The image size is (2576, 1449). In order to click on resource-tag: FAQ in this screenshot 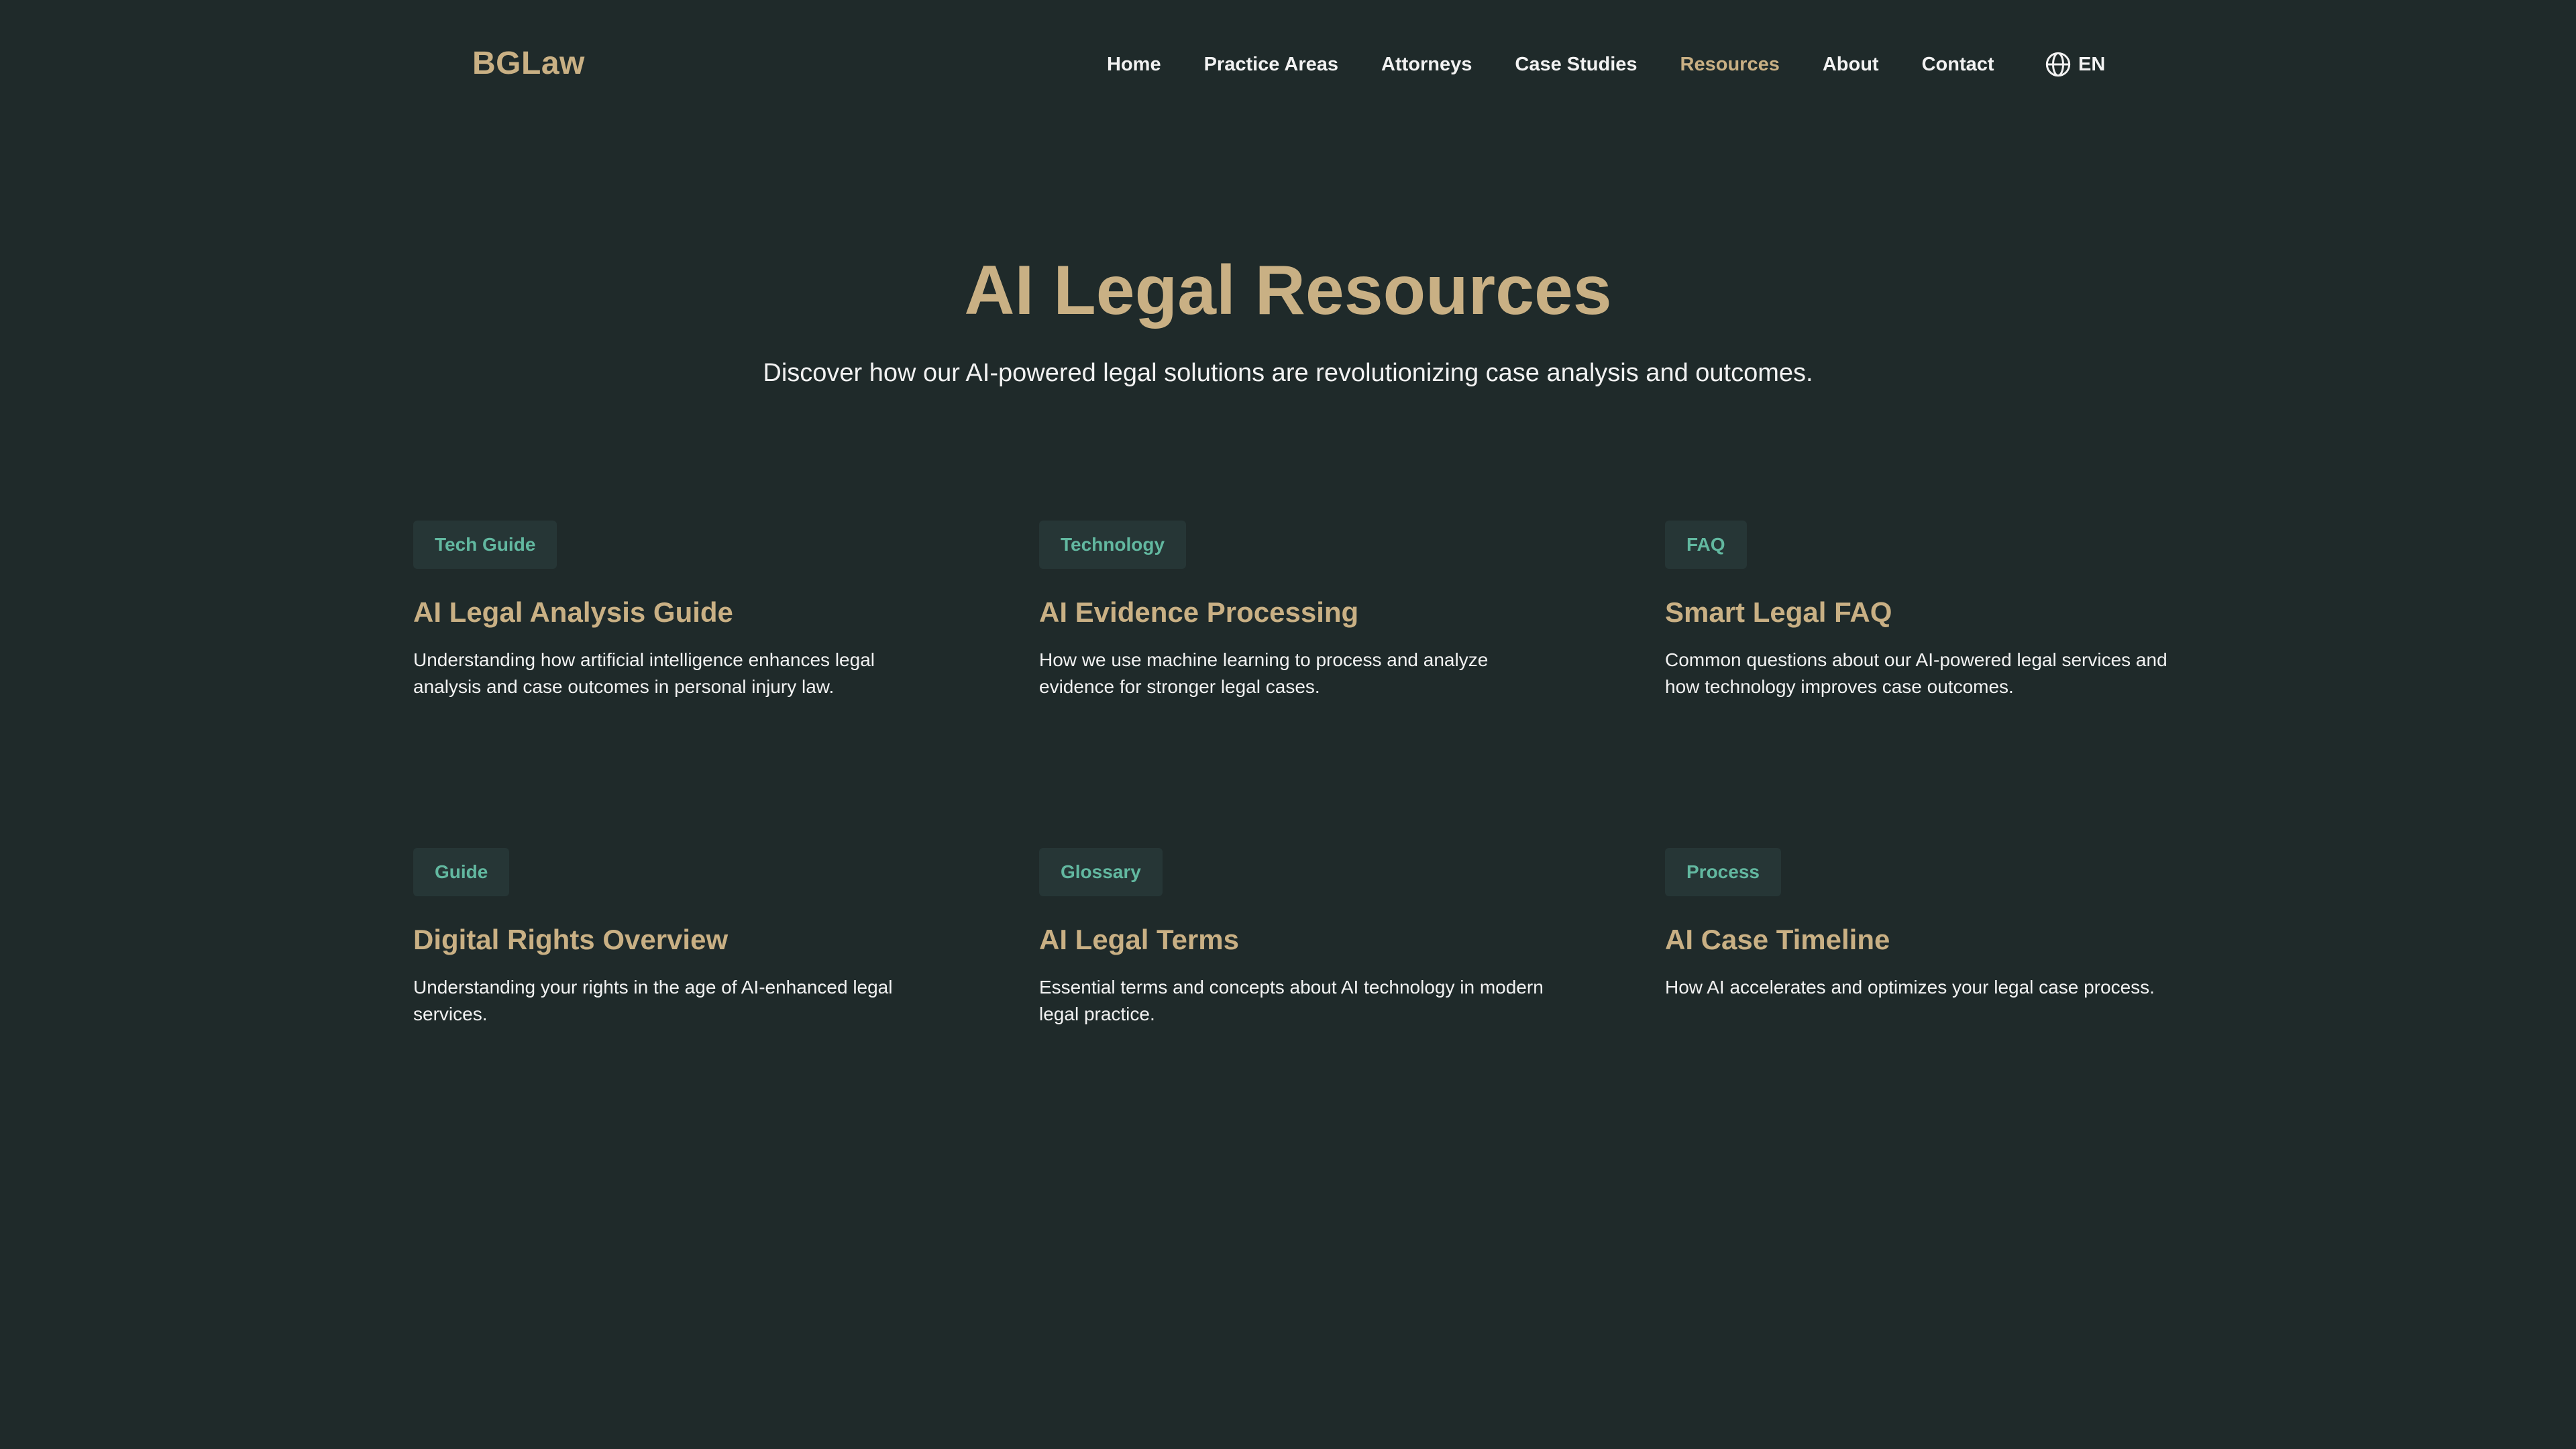, I will do `click(1706, 545)`.